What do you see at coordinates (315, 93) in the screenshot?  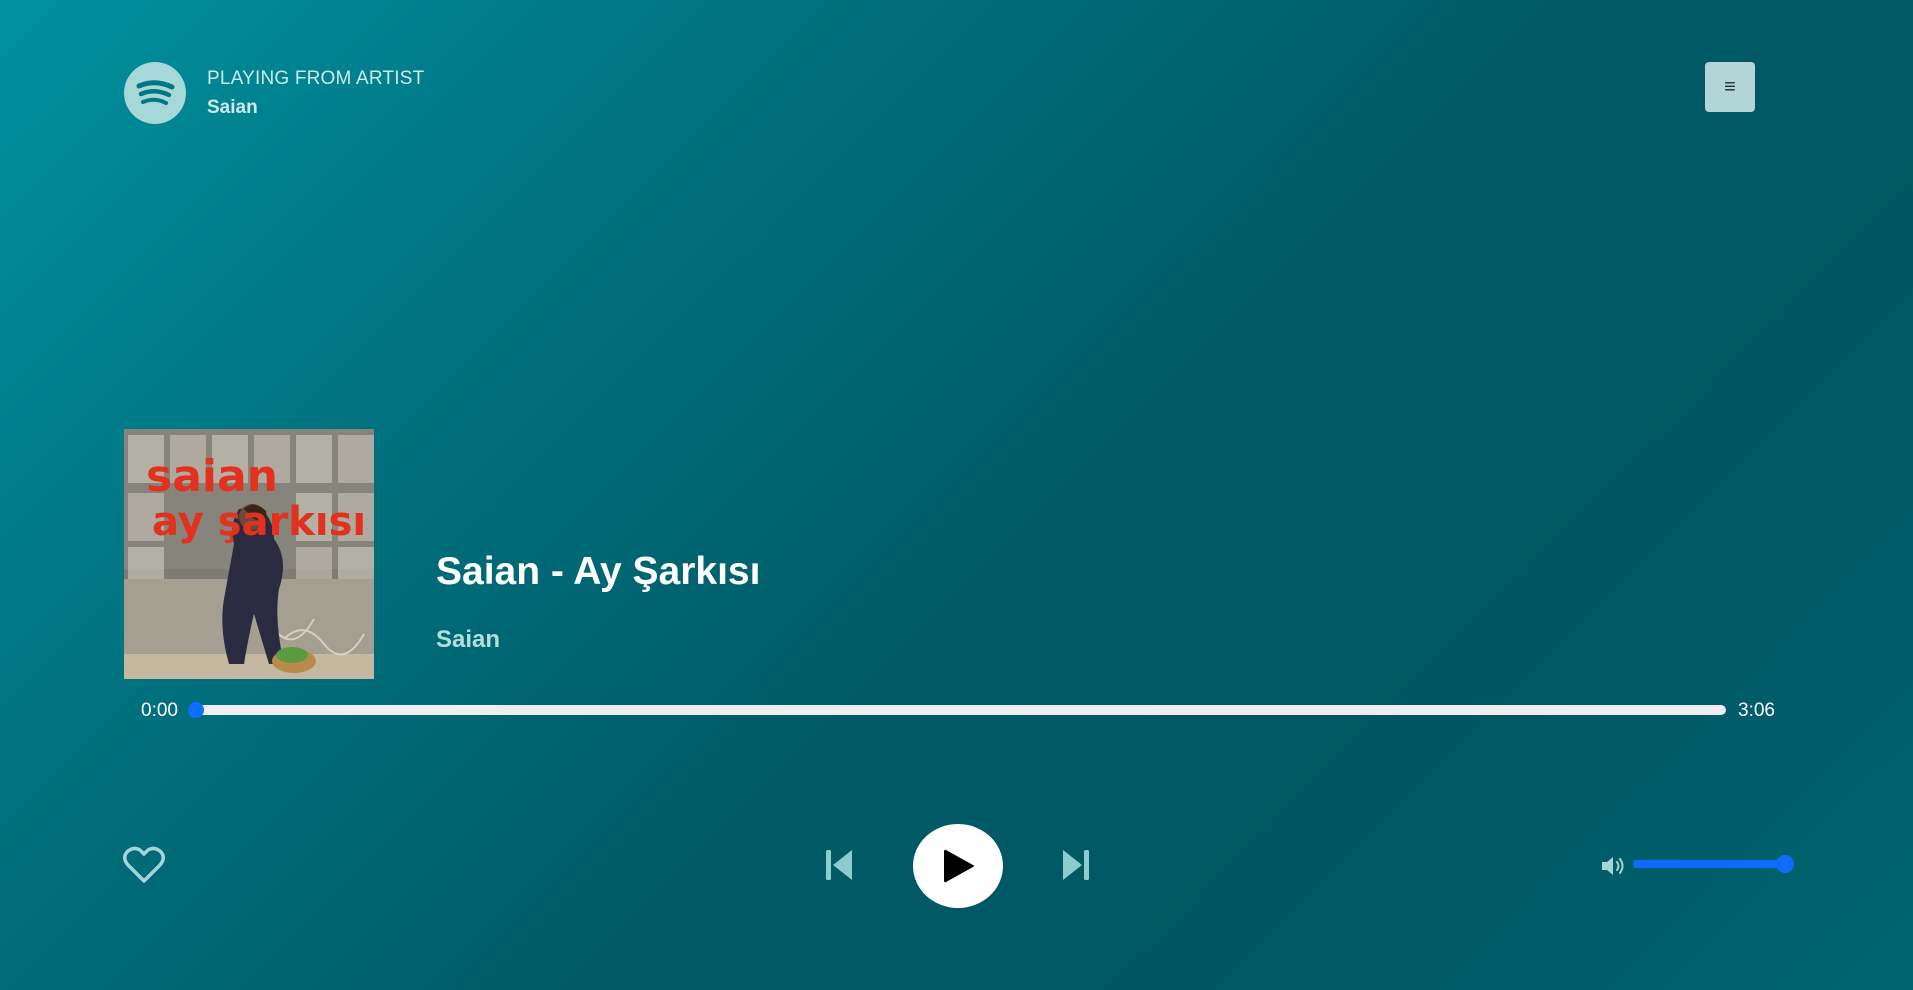 I see `header-text: PLAYING FROM ARTIST Saian` at bounding box center [315, 93].